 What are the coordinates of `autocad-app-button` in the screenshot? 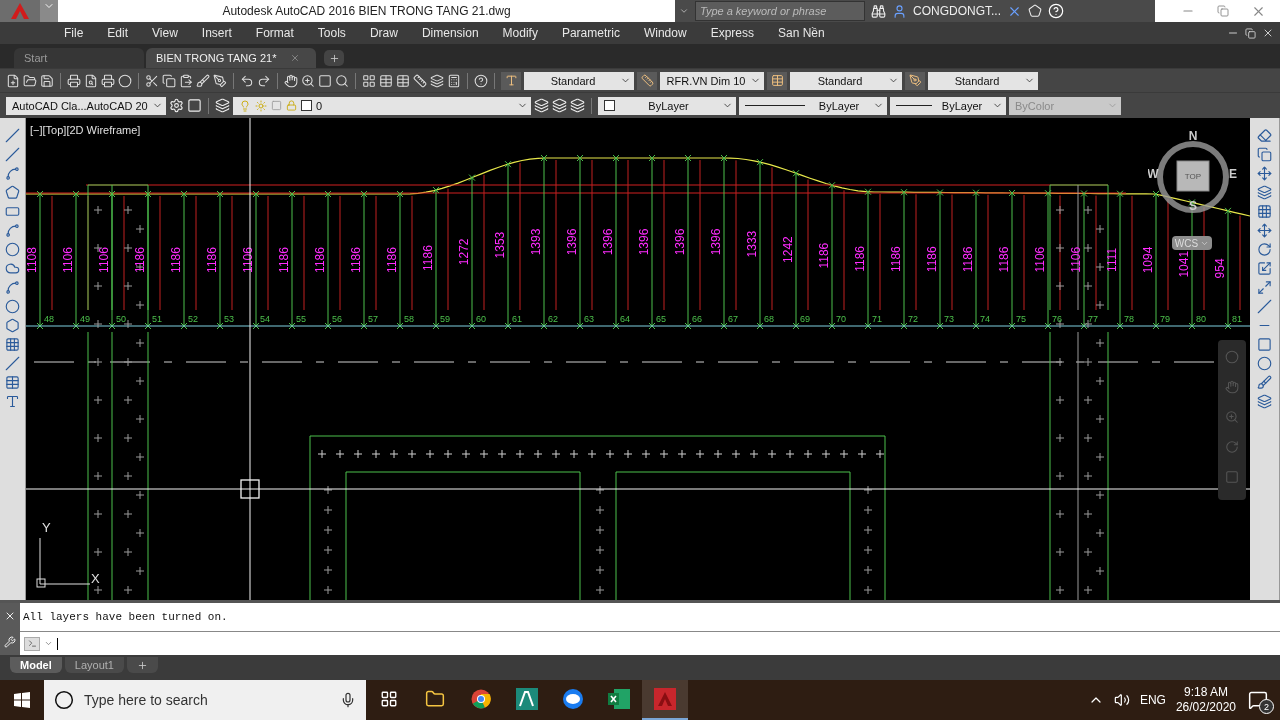 It's located at (665, 700).